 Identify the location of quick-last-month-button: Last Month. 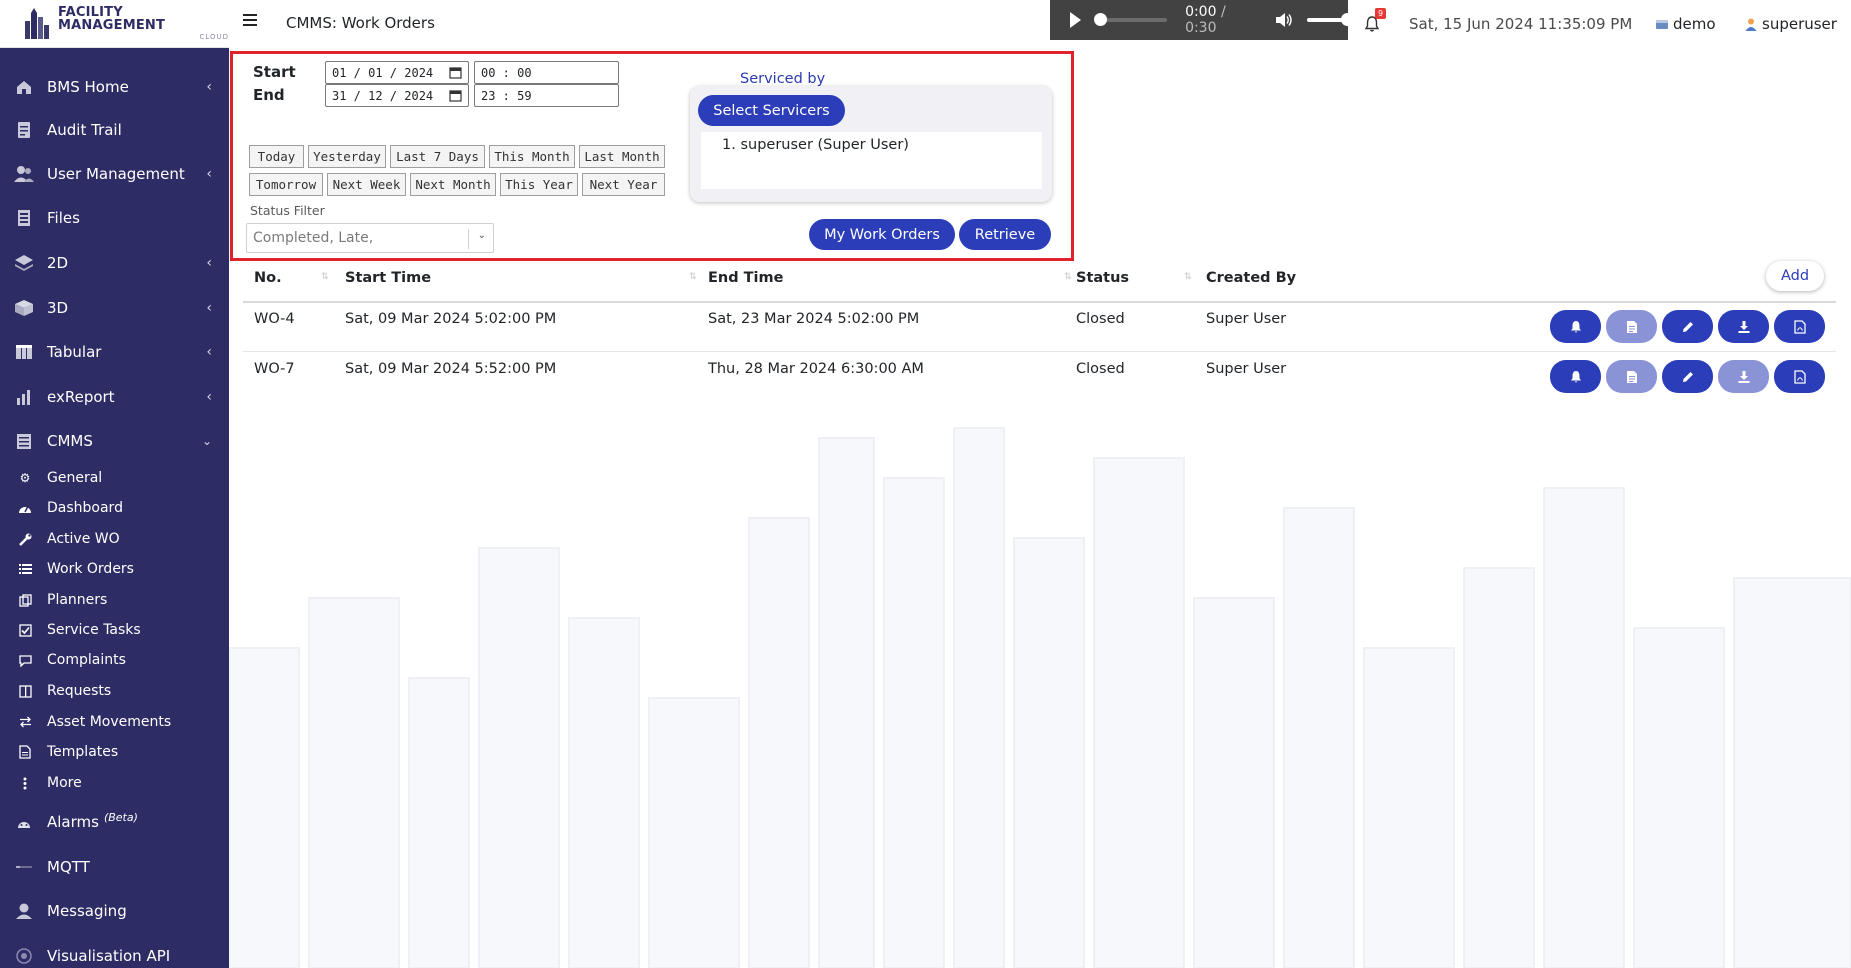
(622, 156).